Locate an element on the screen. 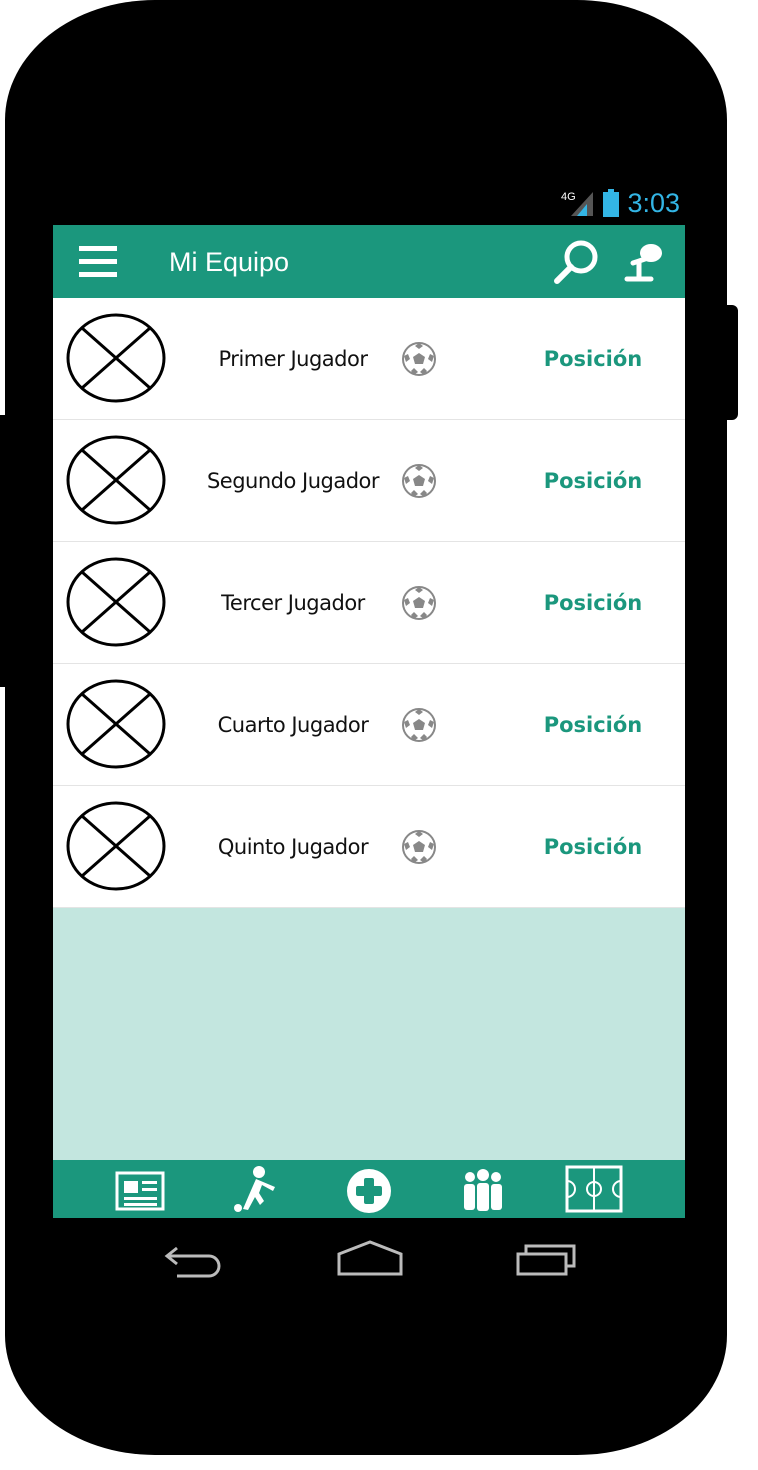  list-item: Cuarto Jugador Posición is located at coordinates (369, 725).